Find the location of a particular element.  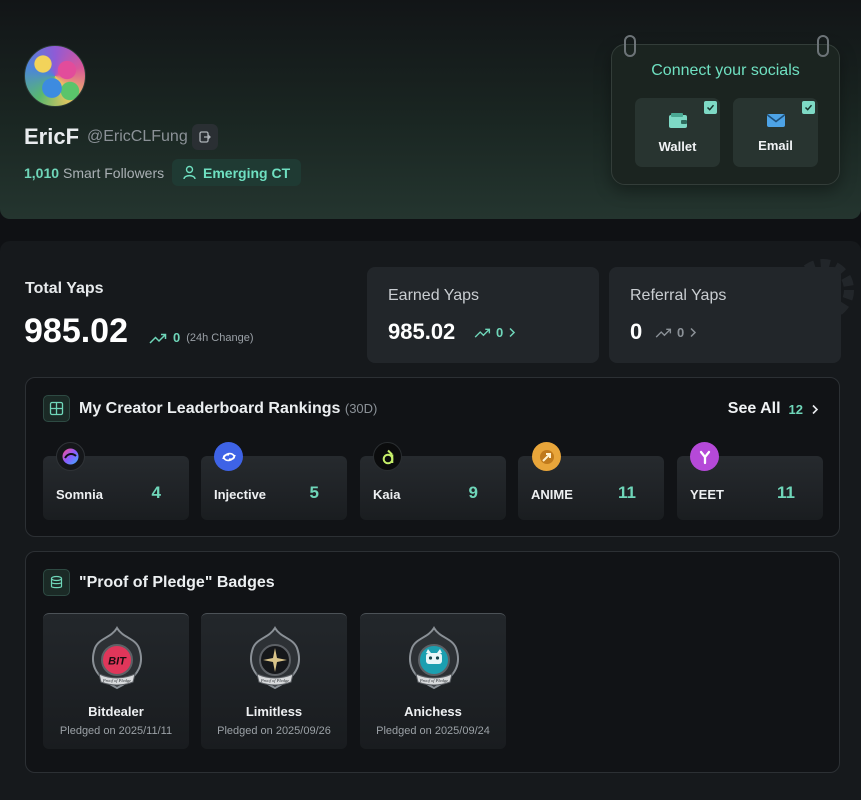

leaderboard-title: My Creator Leaderboard Rankings (30D) is located at coordinates (228, 409).